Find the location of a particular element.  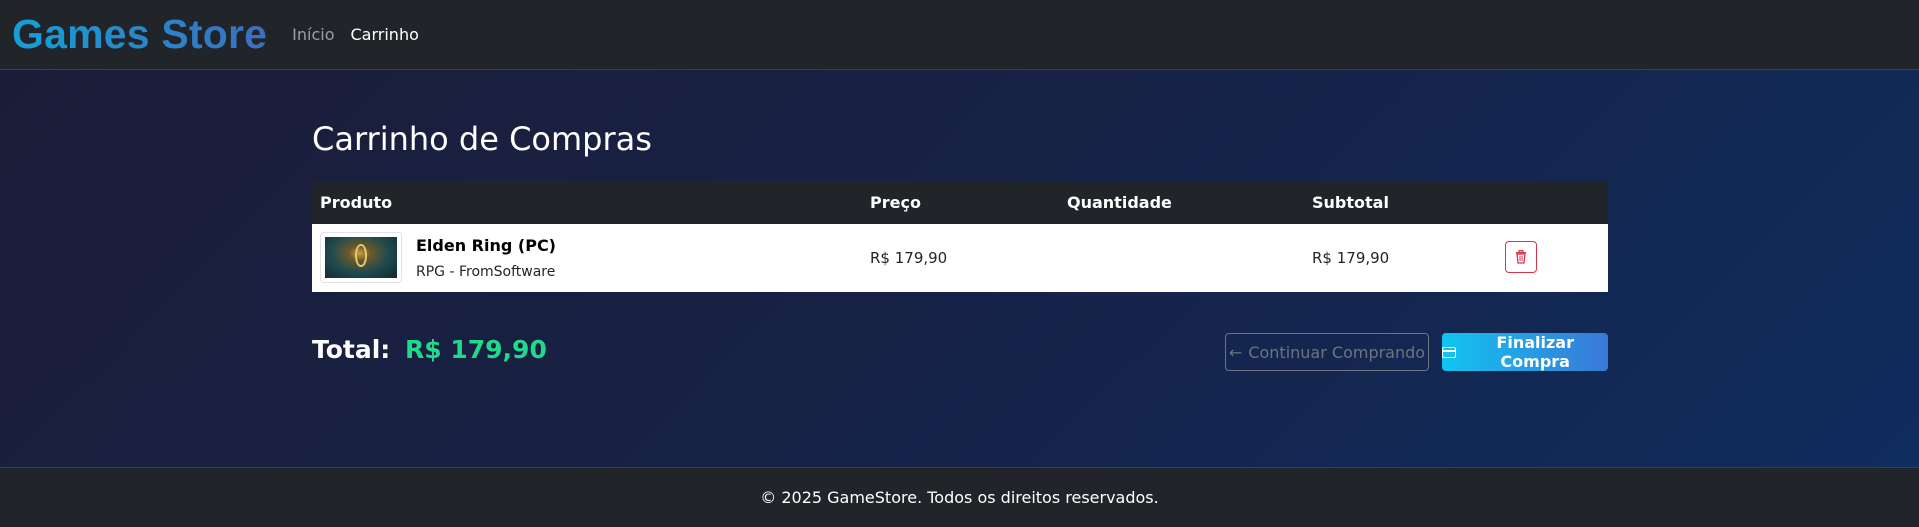

product-subtitle: RPG - FromSoftware is located at coordinates (486, 272).